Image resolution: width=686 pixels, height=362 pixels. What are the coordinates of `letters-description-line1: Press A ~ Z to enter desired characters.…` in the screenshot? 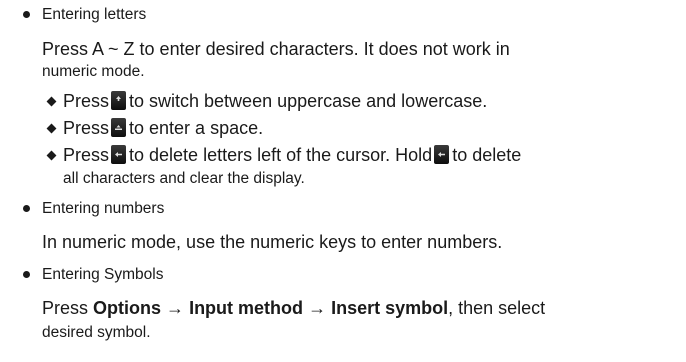 It's located at (276, 49).